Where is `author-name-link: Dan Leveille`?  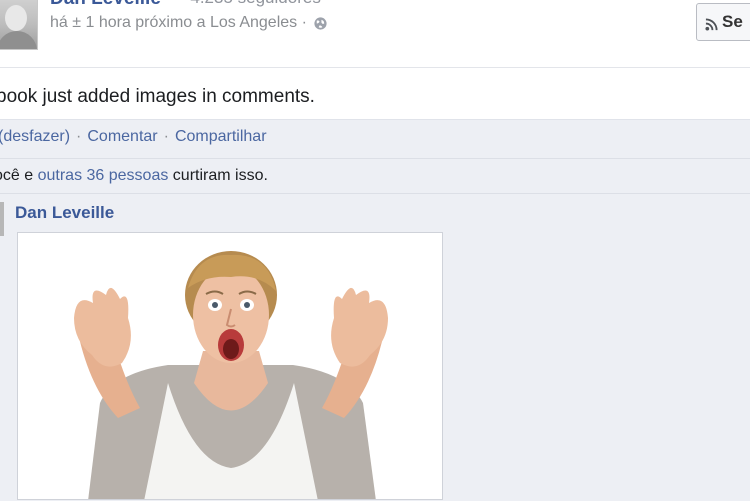
author-name-link: Dan Leveille is located at coordinates (105, 5).